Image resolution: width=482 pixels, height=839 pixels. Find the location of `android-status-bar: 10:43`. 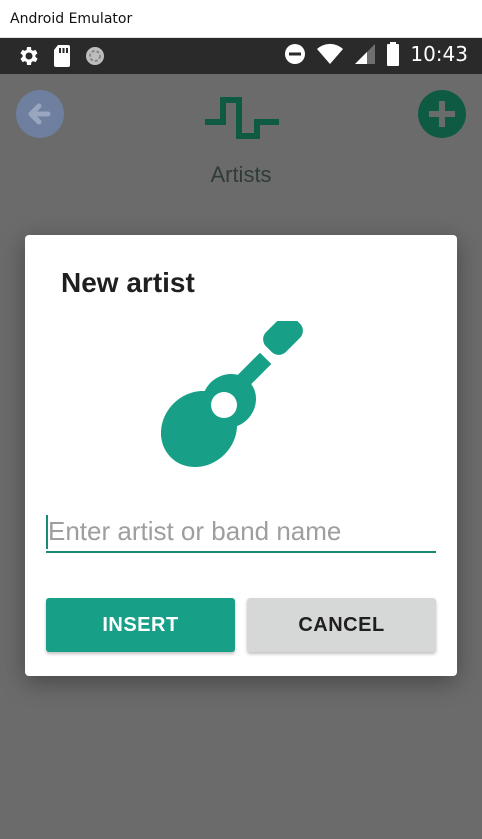

android-status-bar: 10:43 is located at coordinates (241, 56).